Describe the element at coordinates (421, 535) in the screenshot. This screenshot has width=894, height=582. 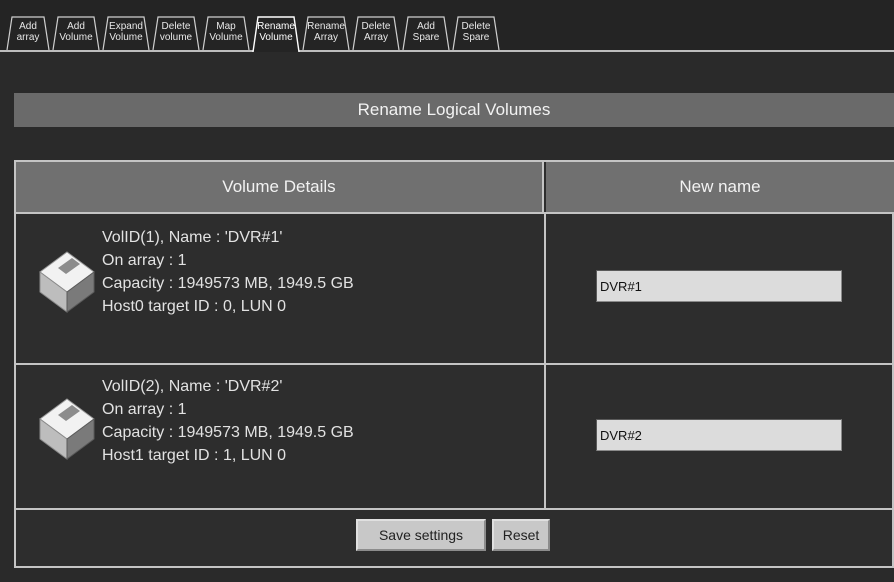
I see `save-settings-button: Save settings` at that location.